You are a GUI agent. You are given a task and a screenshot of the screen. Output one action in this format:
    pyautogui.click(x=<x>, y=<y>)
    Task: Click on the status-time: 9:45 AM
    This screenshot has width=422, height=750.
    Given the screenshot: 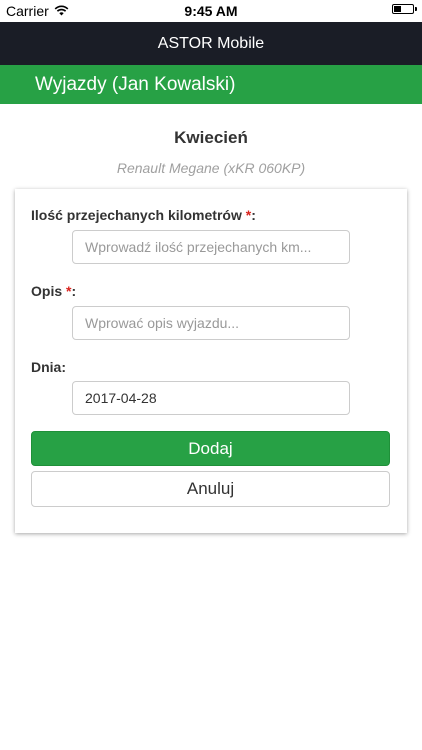 What is the action you would take?
    pyautogui.click(x=211, y=11)
    